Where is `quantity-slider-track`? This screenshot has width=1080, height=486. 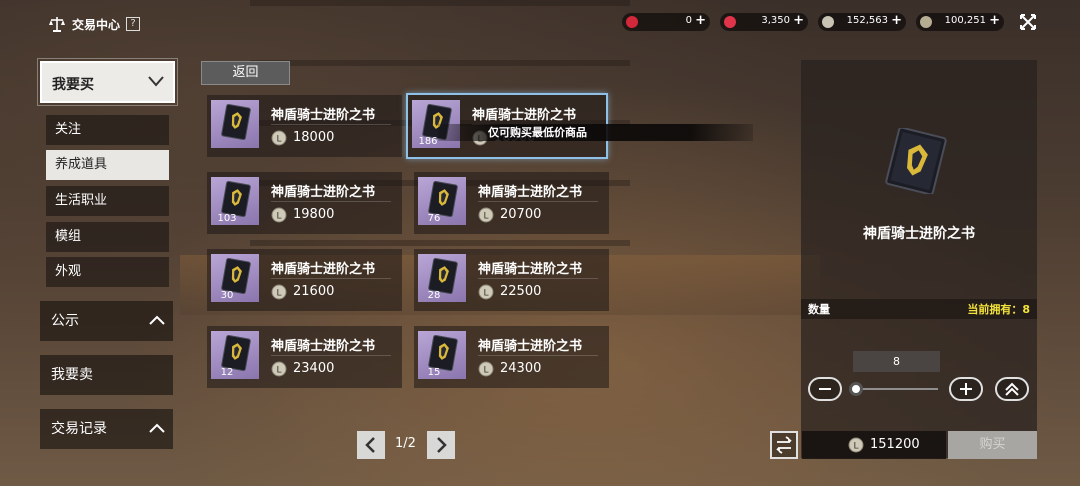
quantity-slider-track is located at coordinates (897, 389).